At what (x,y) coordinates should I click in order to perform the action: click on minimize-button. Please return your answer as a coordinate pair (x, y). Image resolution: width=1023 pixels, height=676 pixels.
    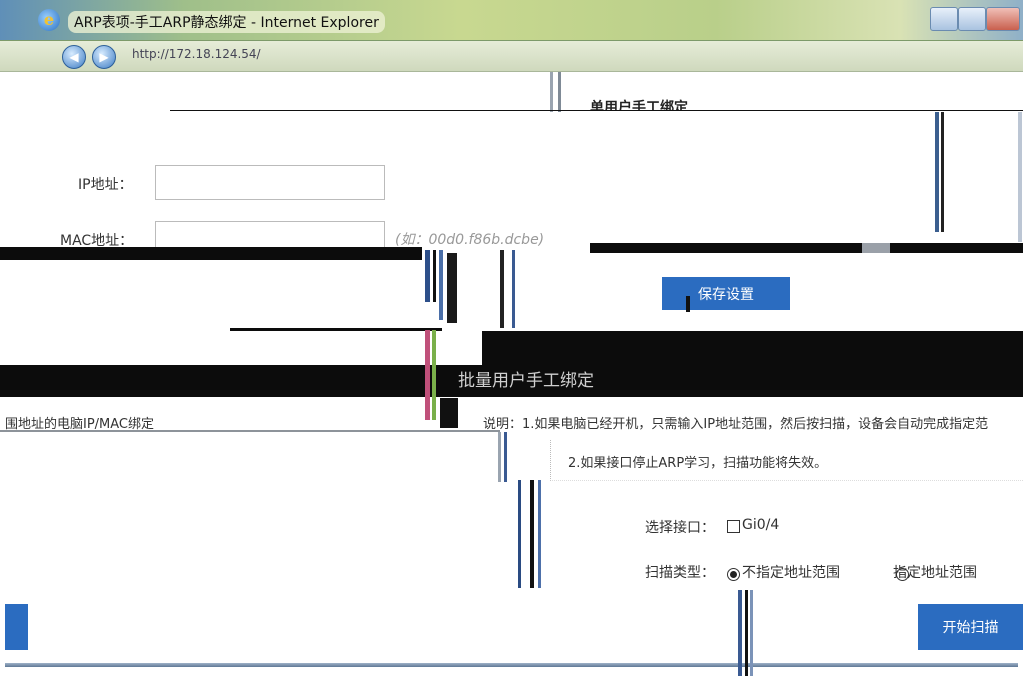
    Looking at the image, I should click on (944, 19).